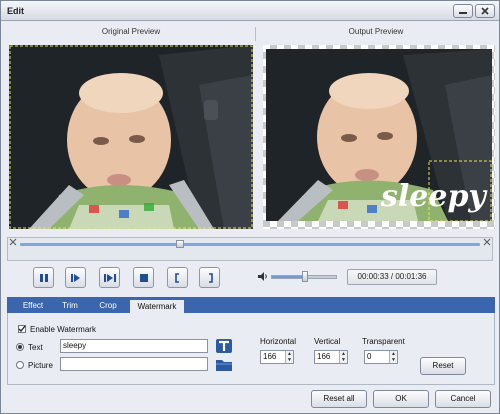  What do you see at coordinates (443, 366) in the screenshot?
I see `reset-button: Reset` at bounding box center [443, 366].